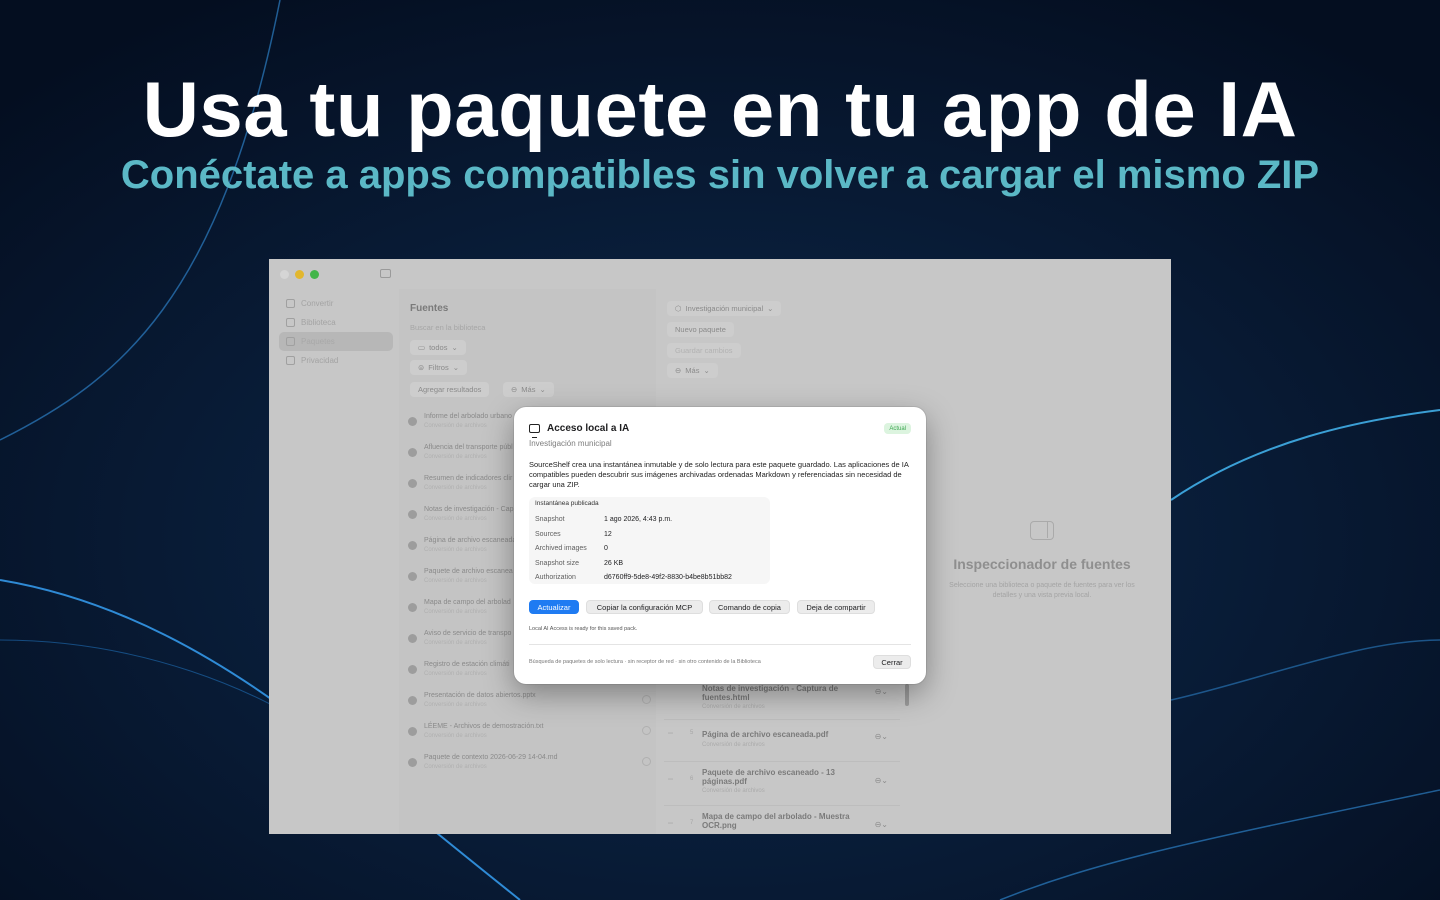 Image resolution: width=1440 pixels, height=900 pixels. I want to click on package-icon, so click(290, 341).